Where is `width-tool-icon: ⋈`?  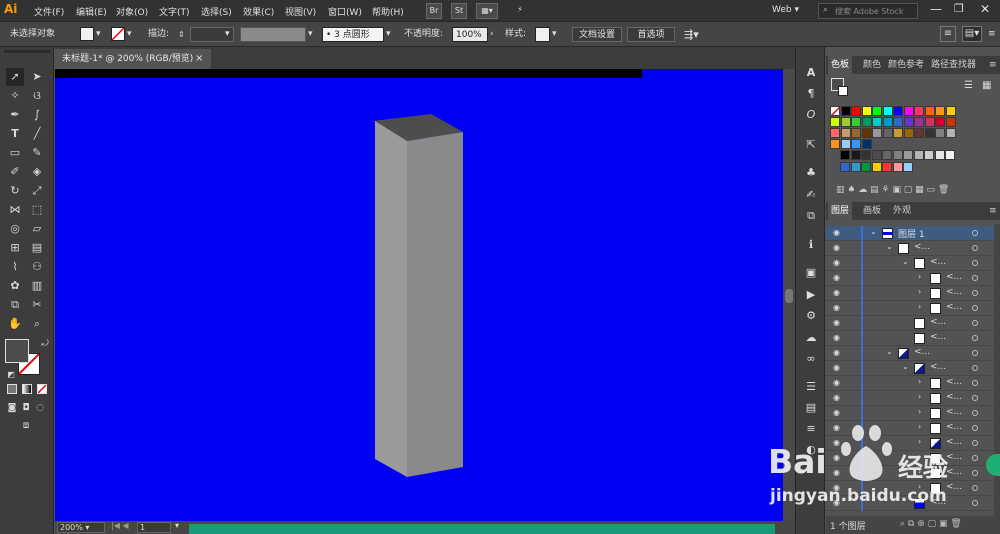 width-tool-icon: ⋈ is located at coordinates (15, 210).